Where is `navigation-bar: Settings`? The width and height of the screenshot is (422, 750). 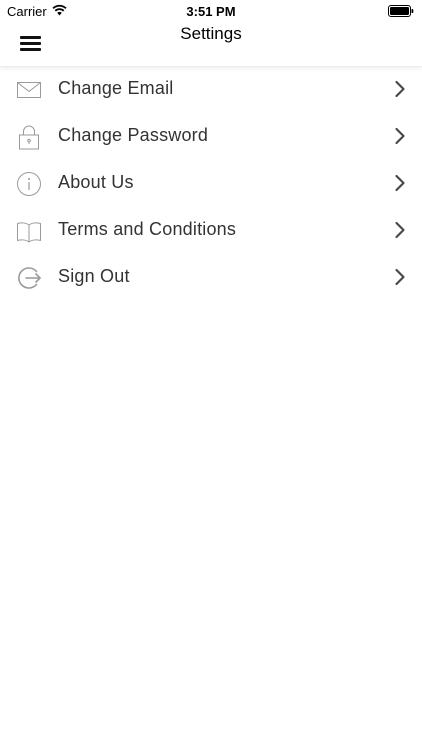 navigation-bar: Settings is located at coordinates (211, 44).